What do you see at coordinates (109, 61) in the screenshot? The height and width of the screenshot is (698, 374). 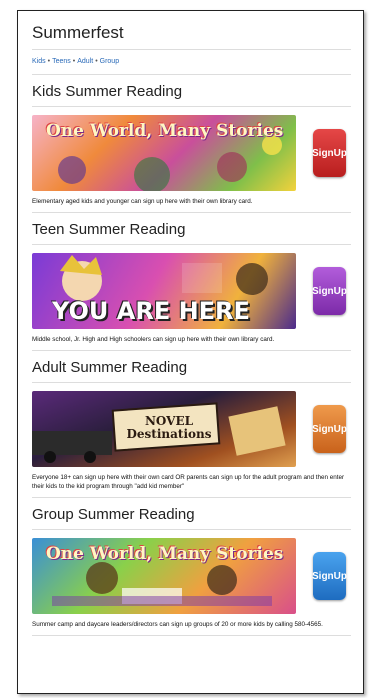 I see `nav-link-group: Group` at bounding box center [109, 61].